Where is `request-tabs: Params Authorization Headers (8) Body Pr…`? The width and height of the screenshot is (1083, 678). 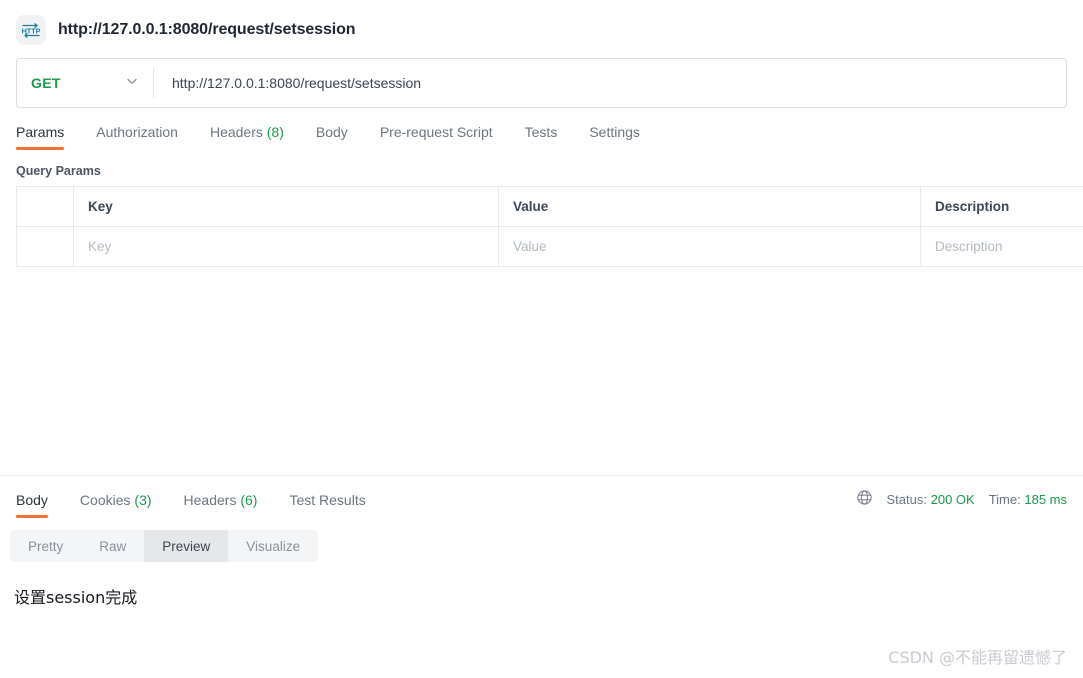 request-tabs: Params Authorization Headers (8) Body Pr… is located at coordinates (541, 129).